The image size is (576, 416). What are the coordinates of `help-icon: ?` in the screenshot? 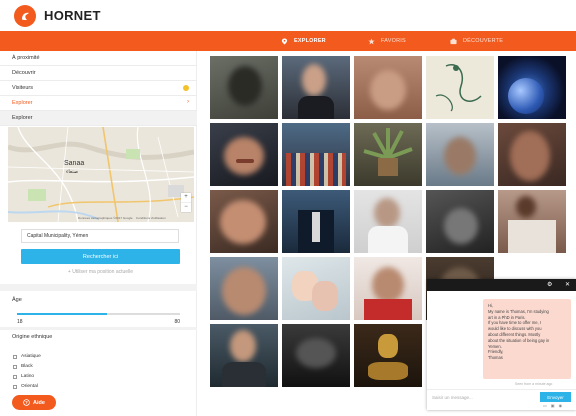 It's located at (26, 402).